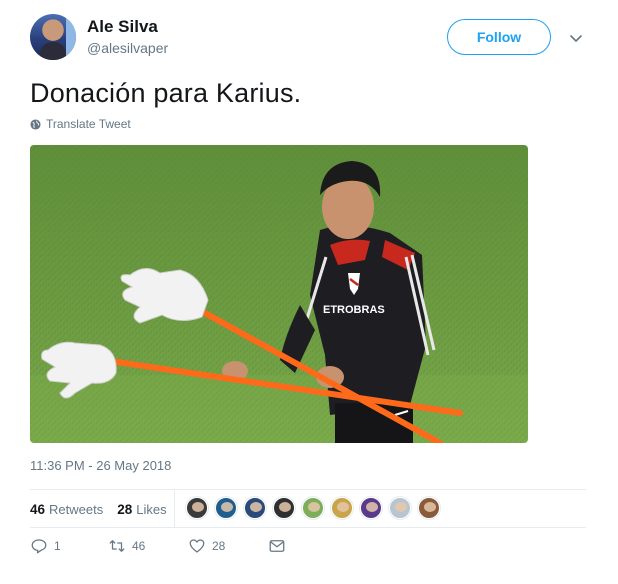  I want to click on envelope-icon, so click(277, 546).